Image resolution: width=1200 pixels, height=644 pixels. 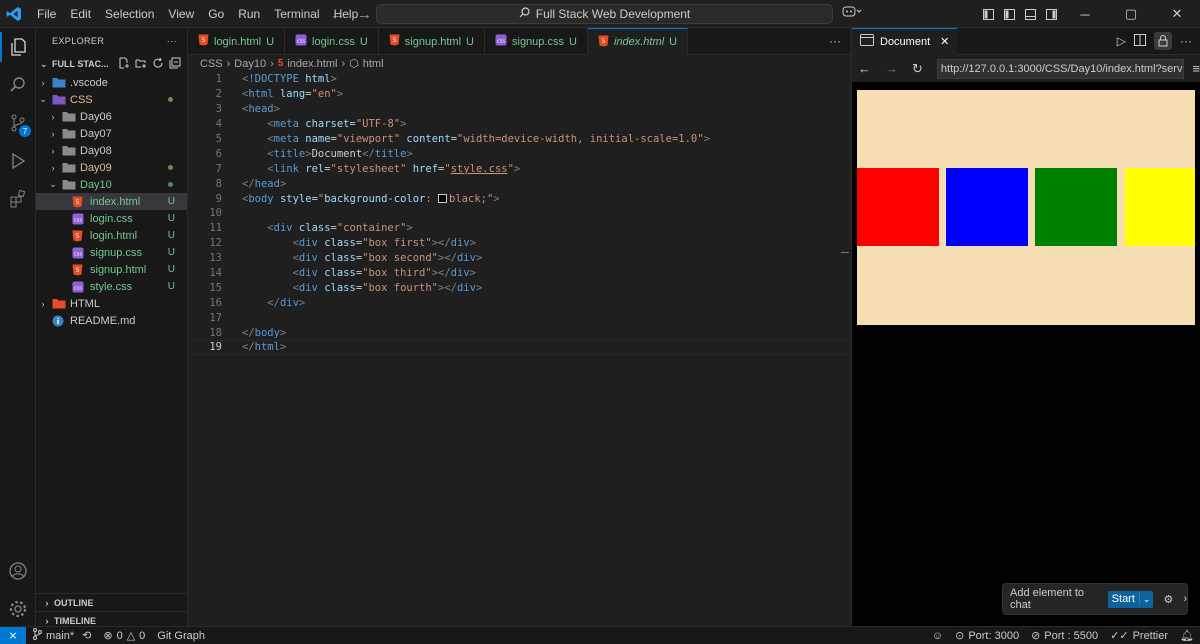 What do you see at coordinates (111, 150) in the screenshot?
I see `tree-folder: › Day08` at bounding box center [111, 150].